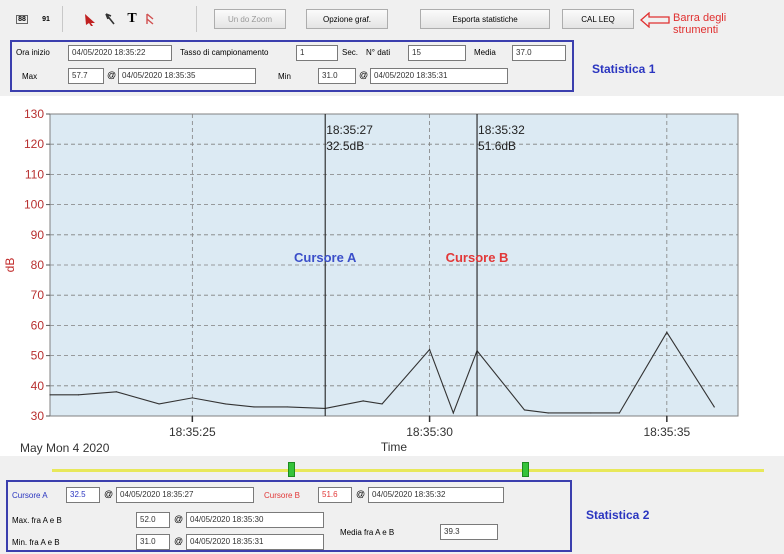 The image size is (784, 554). I want to click on table-mode-icon: 91, so click(46, 19).